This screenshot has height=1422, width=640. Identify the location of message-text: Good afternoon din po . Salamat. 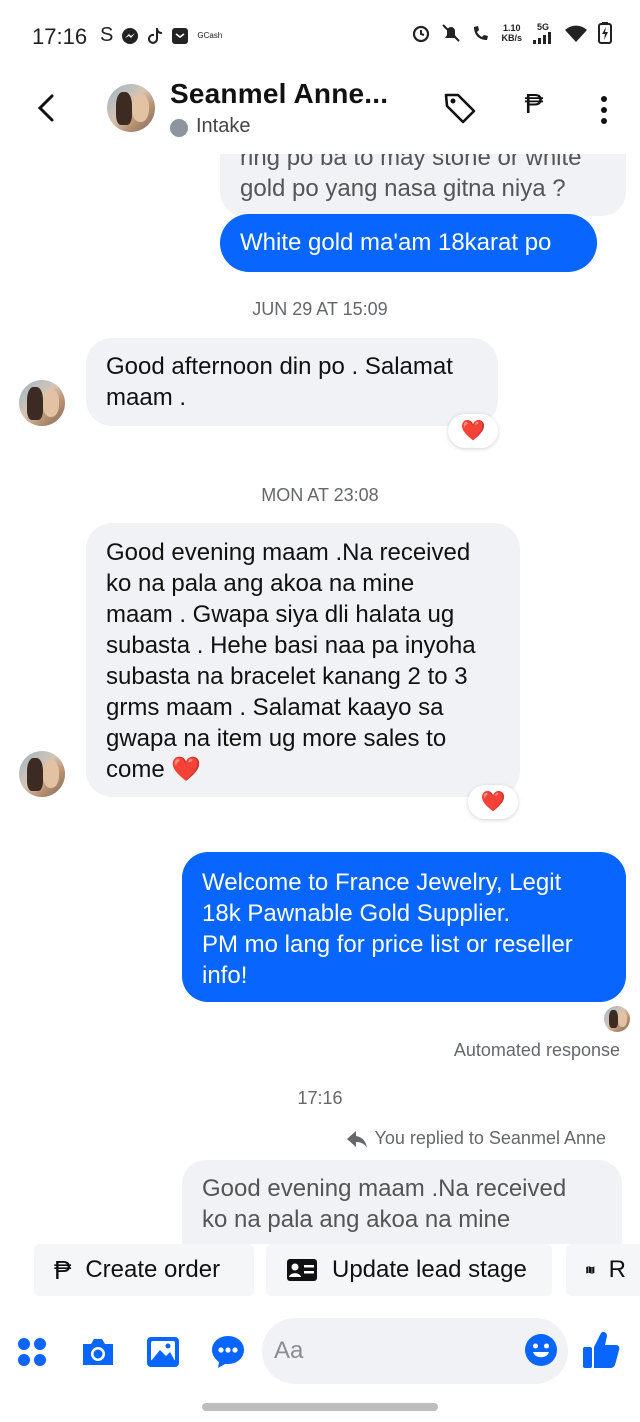
(279, 366).